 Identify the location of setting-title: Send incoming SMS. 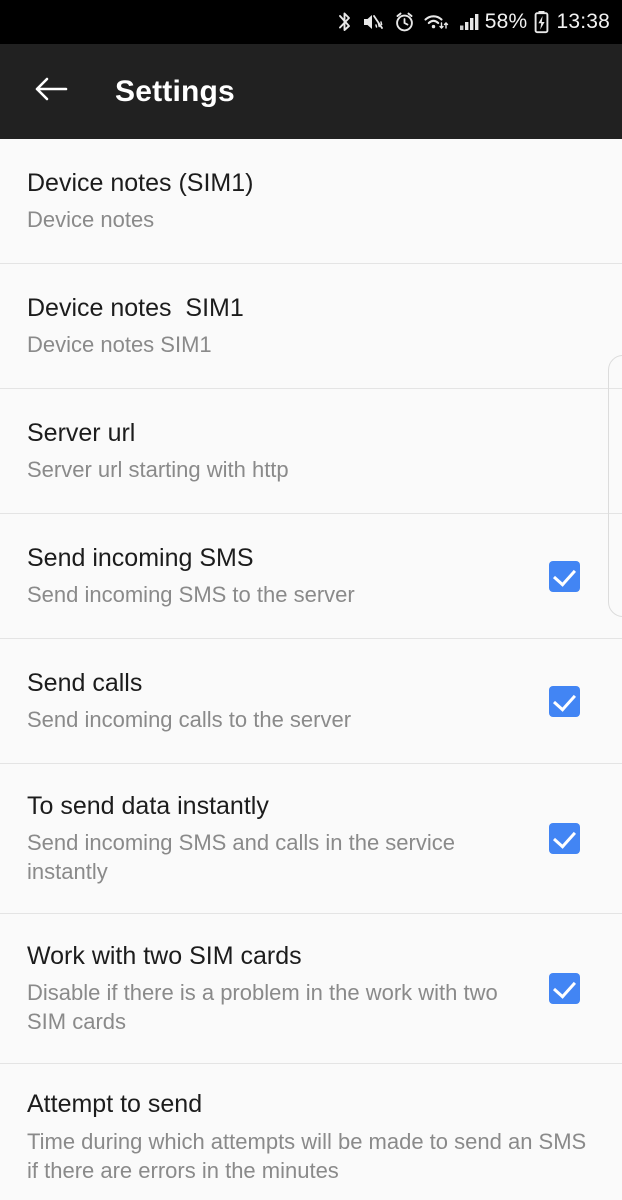
(140, 557).